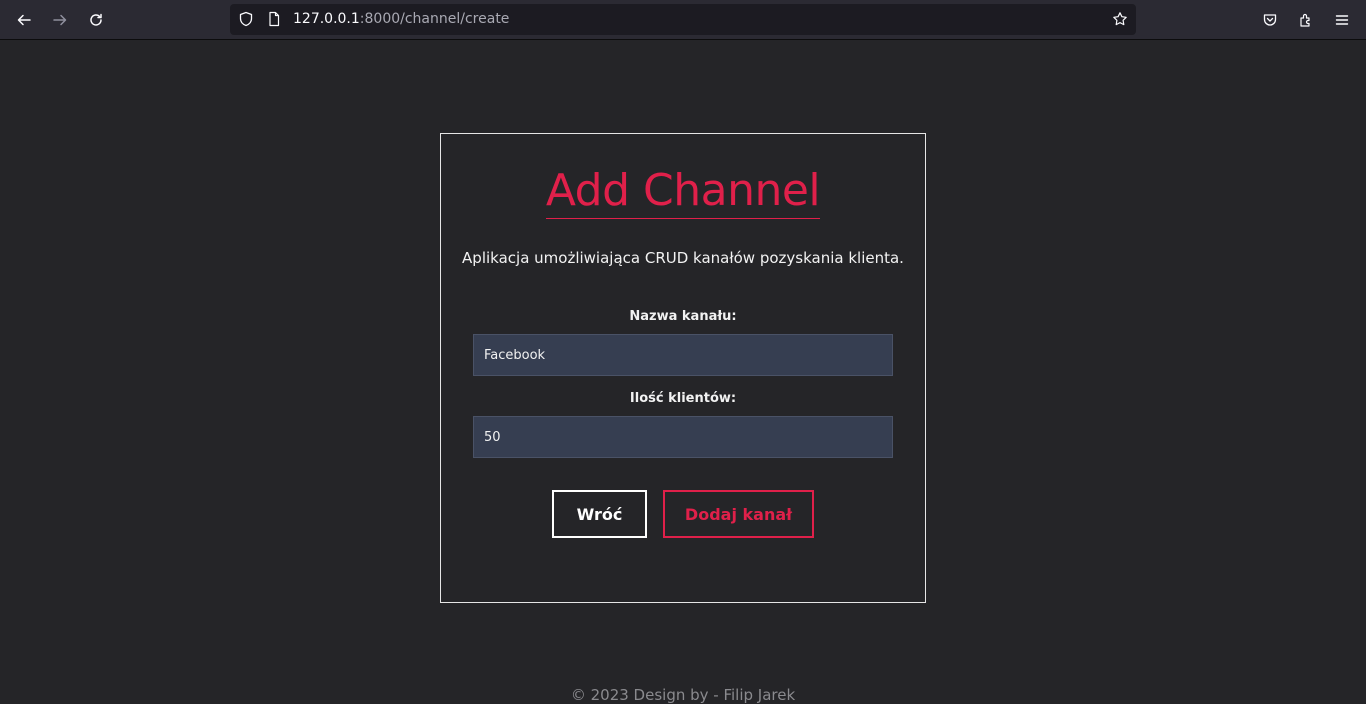  Describe the element at coordinates (1342, 20) in the screenshot. I see `menu-icon` at that location.